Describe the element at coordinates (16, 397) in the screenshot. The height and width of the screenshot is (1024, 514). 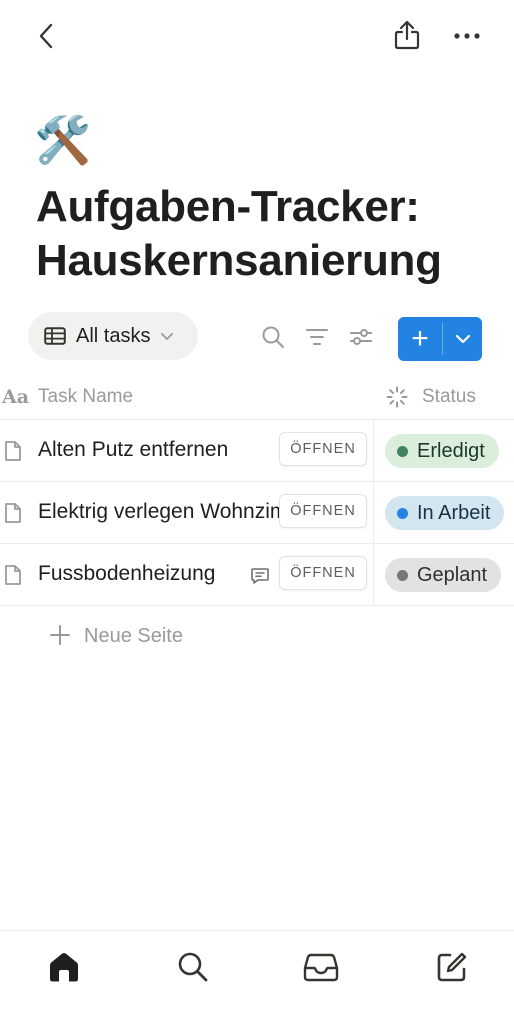
I see `text-property-icon: Aa` at that location.